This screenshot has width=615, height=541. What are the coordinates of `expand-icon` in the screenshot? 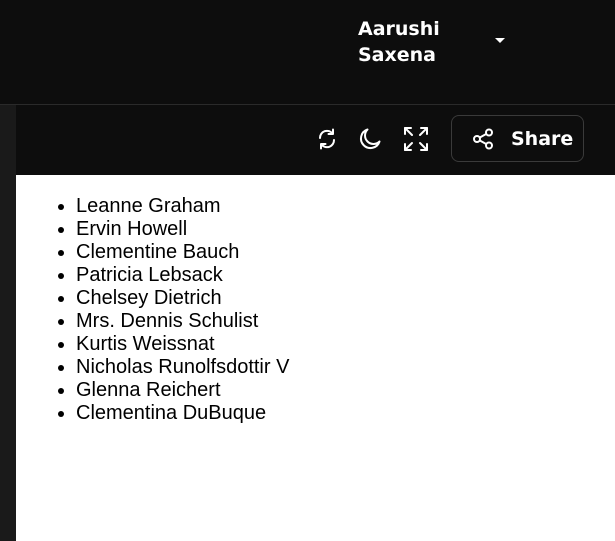 It's located at (416, 139).